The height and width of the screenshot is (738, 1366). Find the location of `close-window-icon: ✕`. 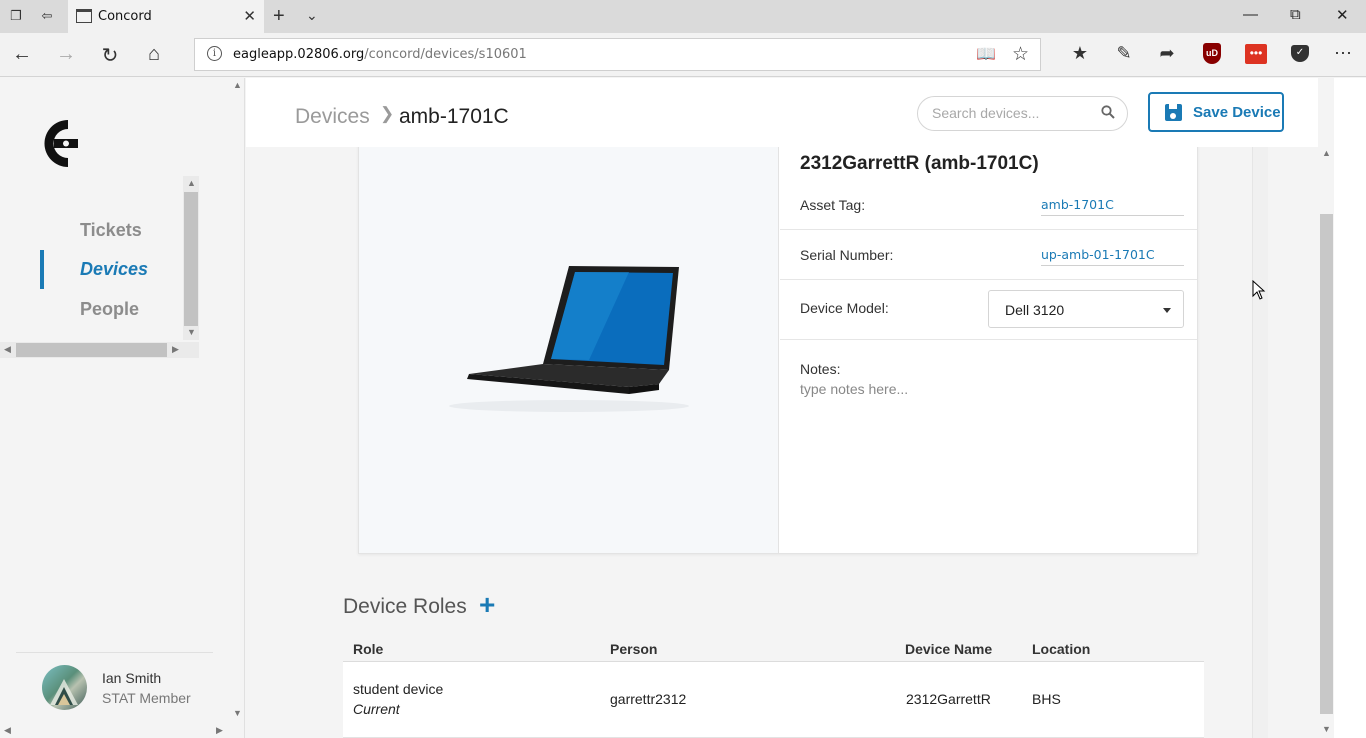

close-window-icon: ✕ is located at coordinates (1342, 15).